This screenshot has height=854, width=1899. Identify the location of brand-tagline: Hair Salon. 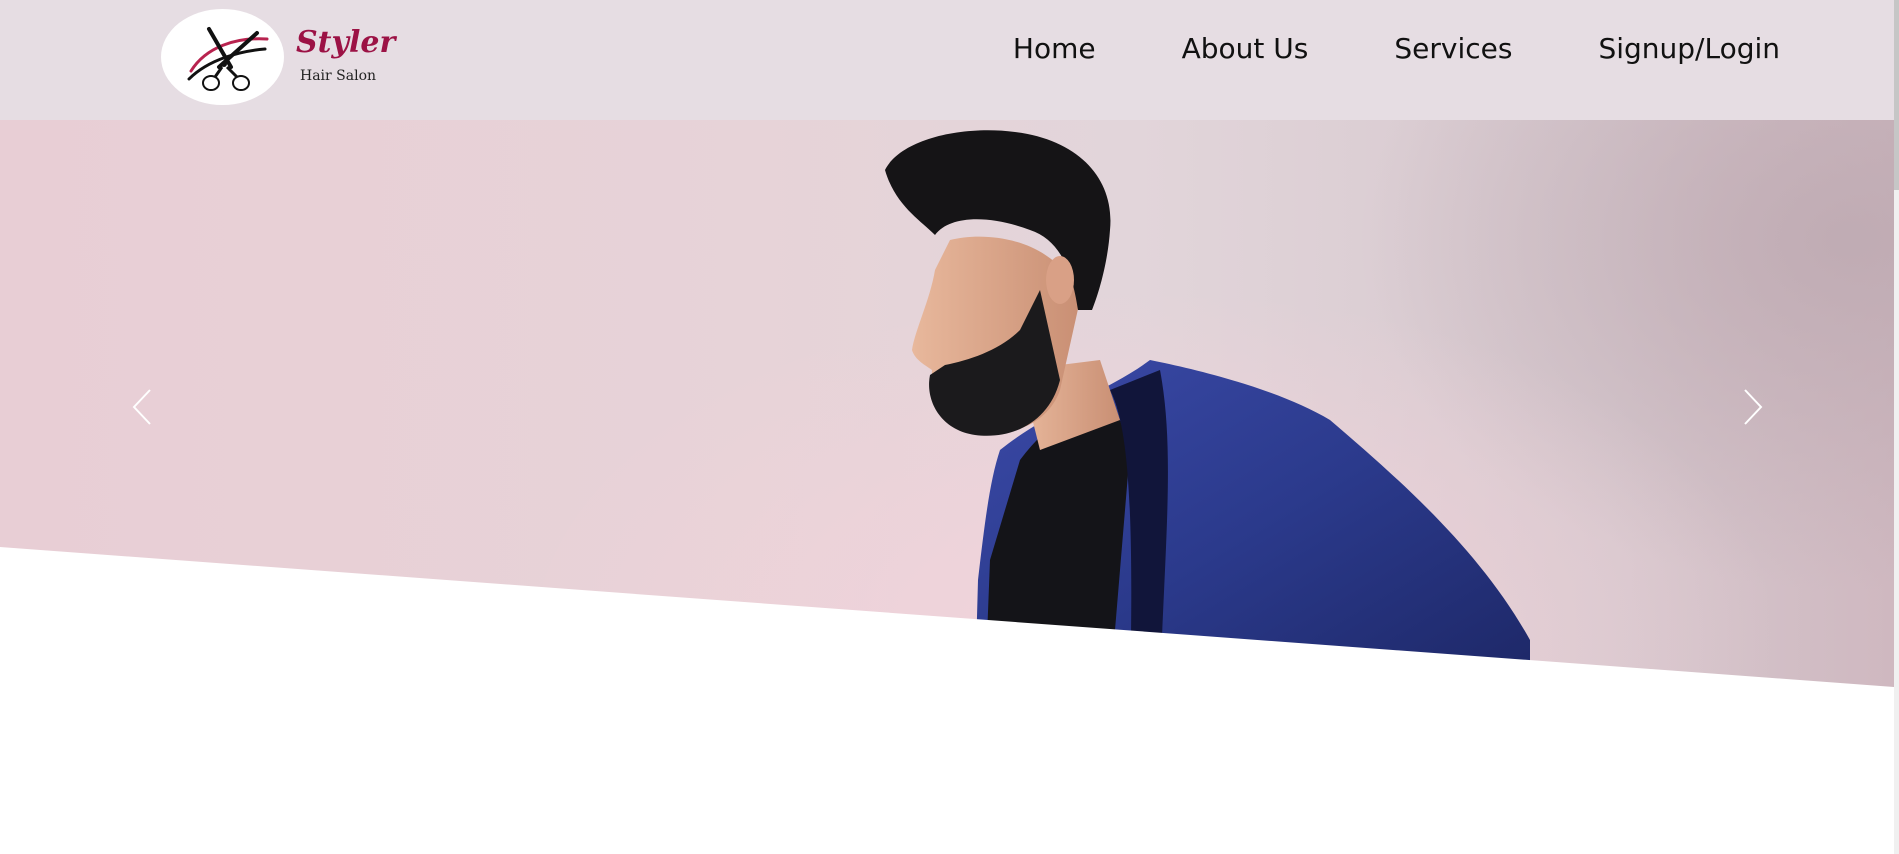
(338, 76).